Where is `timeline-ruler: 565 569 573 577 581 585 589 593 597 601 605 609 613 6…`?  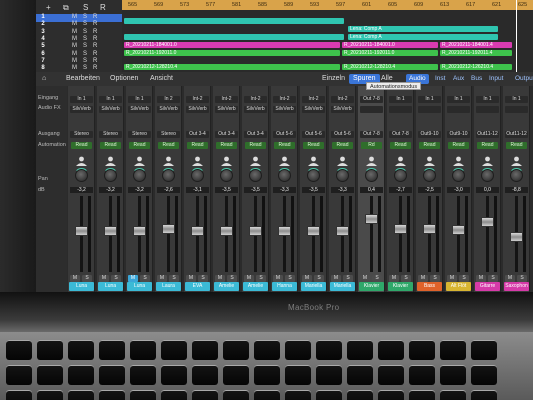
timeline-ruler: 565 569 573 577 581 585 589 593 597 601 605 609 613 6… is located at coordinates (327, 5).